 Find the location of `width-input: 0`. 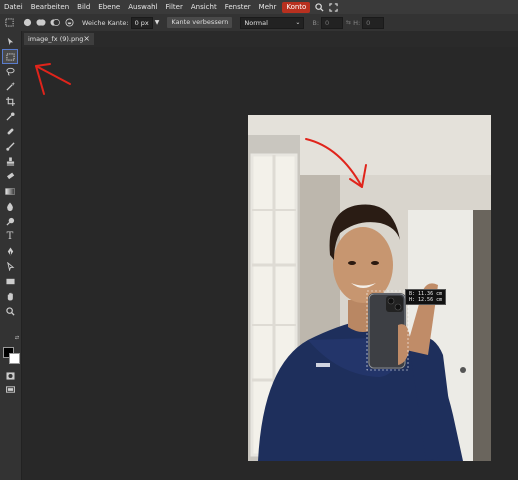

width-input: 0 is located at coordinates (332, 22).